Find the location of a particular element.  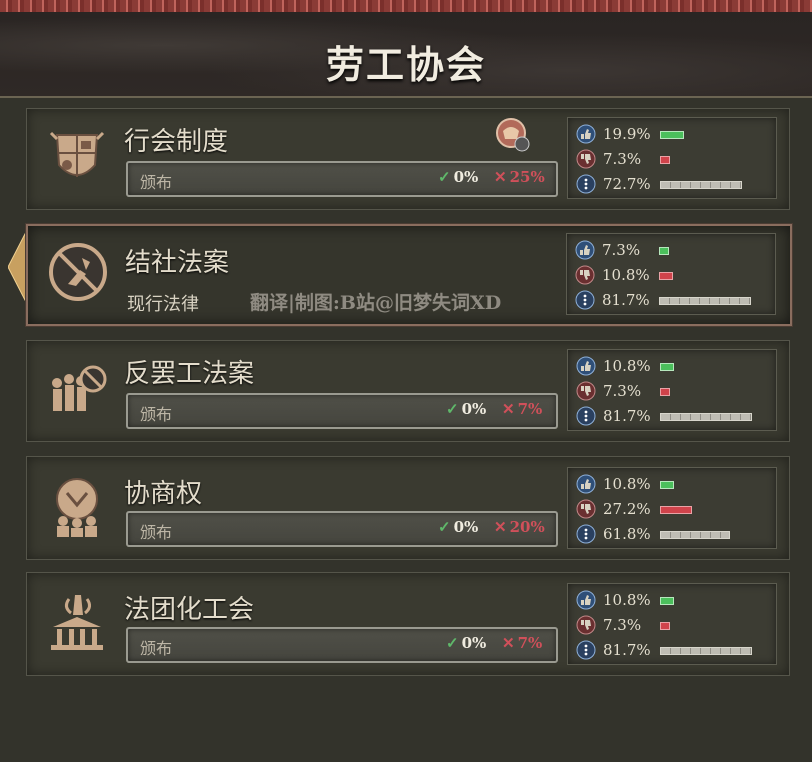

law-name: 行会制度 is located at coordinates (176, 142).